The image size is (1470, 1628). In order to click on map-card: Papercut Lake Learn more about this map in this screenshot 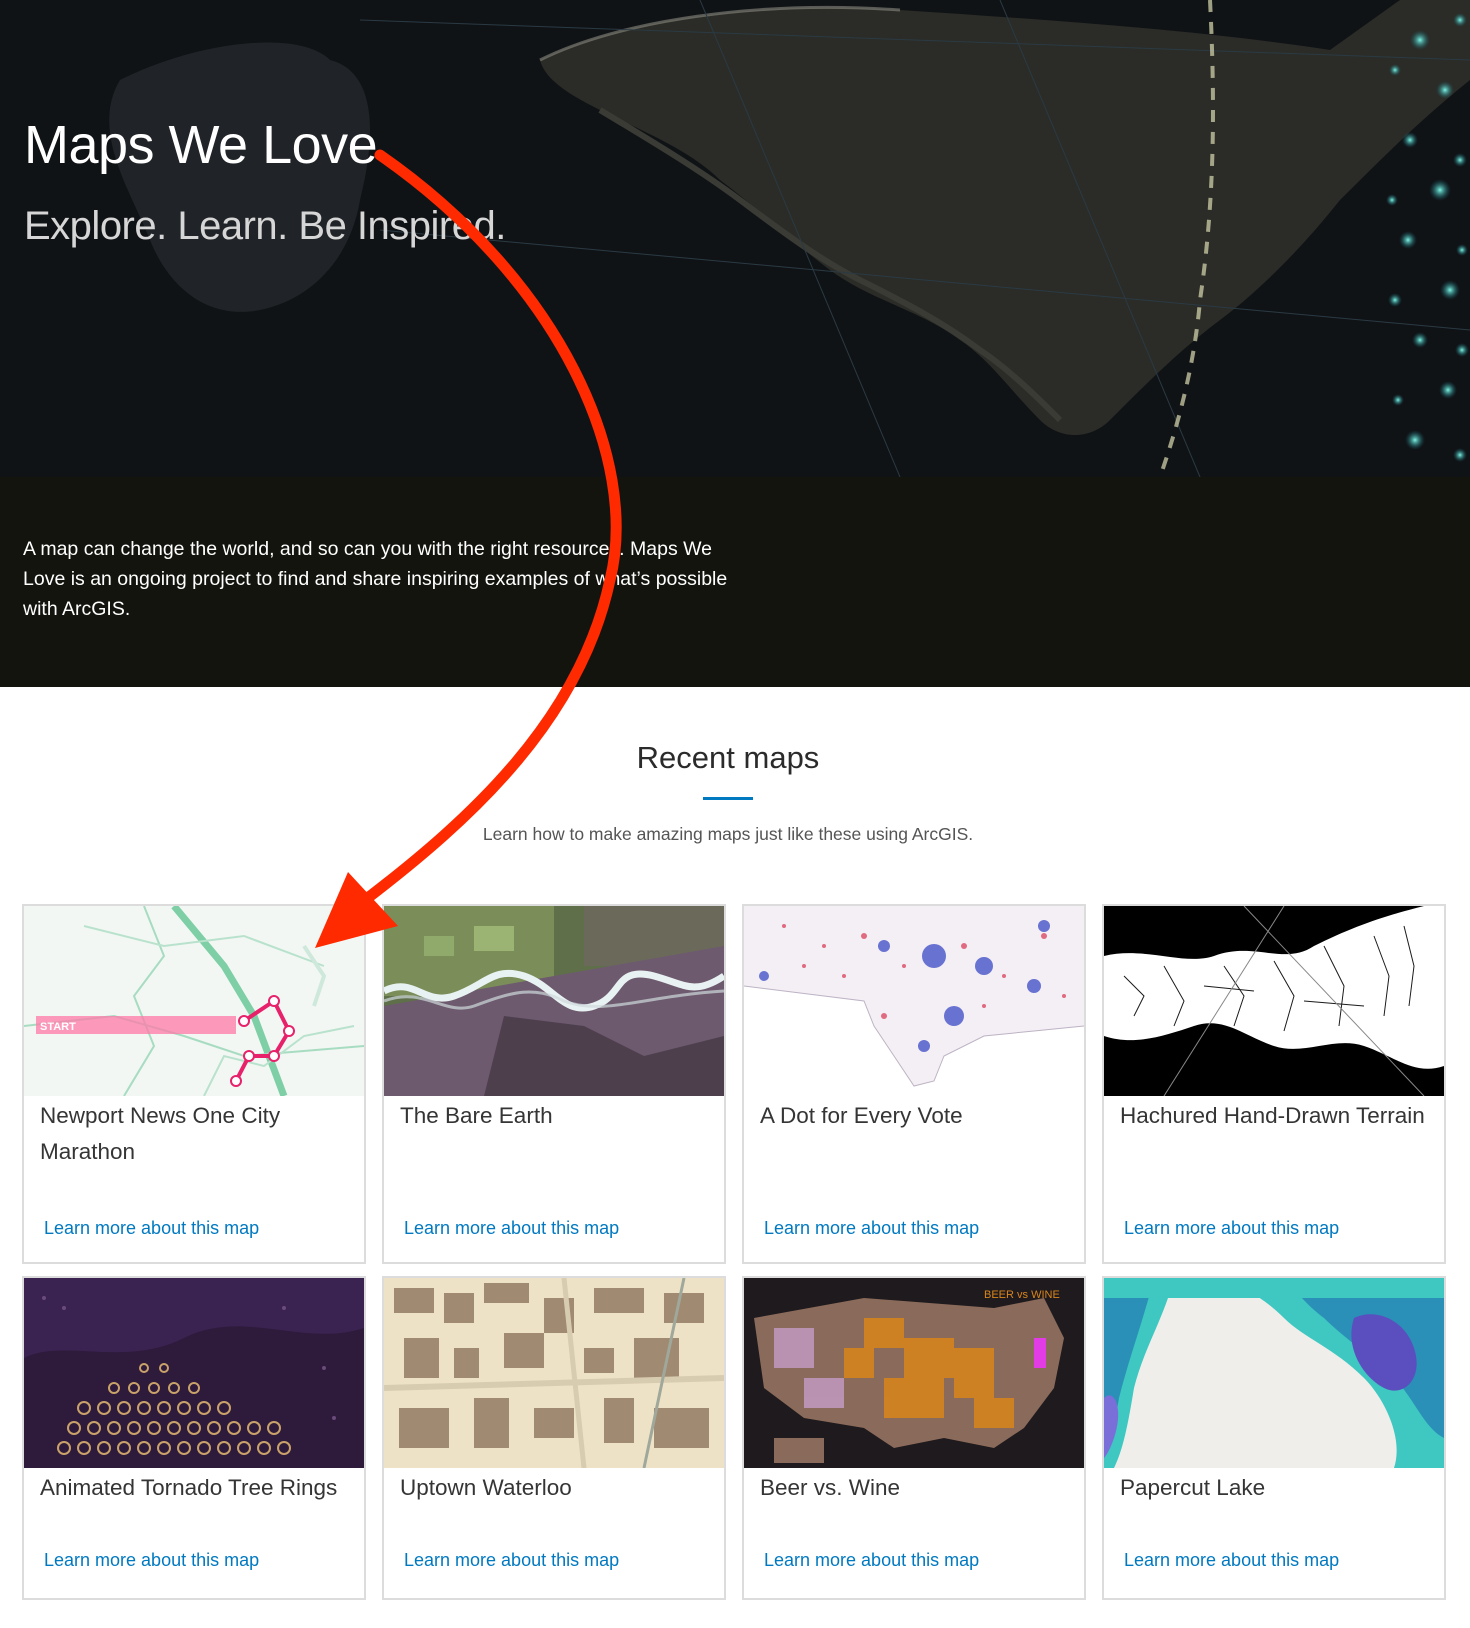, I will do `click(1274, 1438)`.